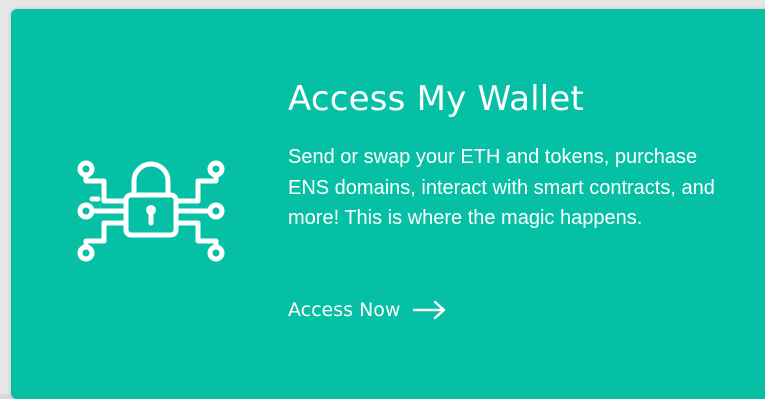 This screenshot has height=399, width=765. What do you see at coordinates (344, 310) in the screenshot?
I see `access-now-label: Access Now` at bounding box center [344, 310].